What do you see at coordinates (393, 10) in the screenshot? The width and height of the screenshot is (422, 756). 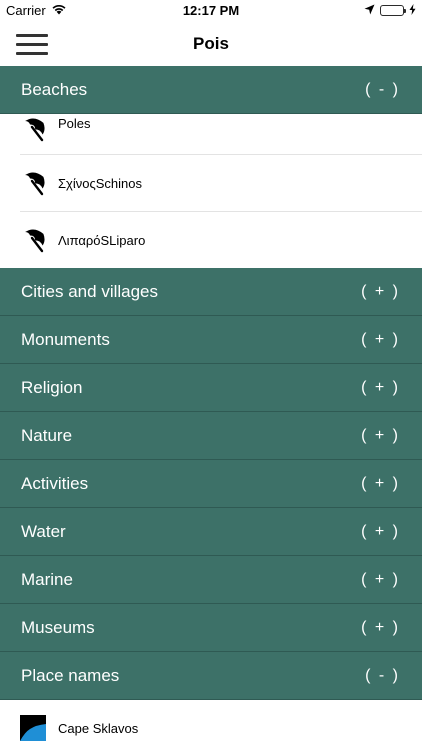 I see `battery-icon` at bounding box center [393, 10].